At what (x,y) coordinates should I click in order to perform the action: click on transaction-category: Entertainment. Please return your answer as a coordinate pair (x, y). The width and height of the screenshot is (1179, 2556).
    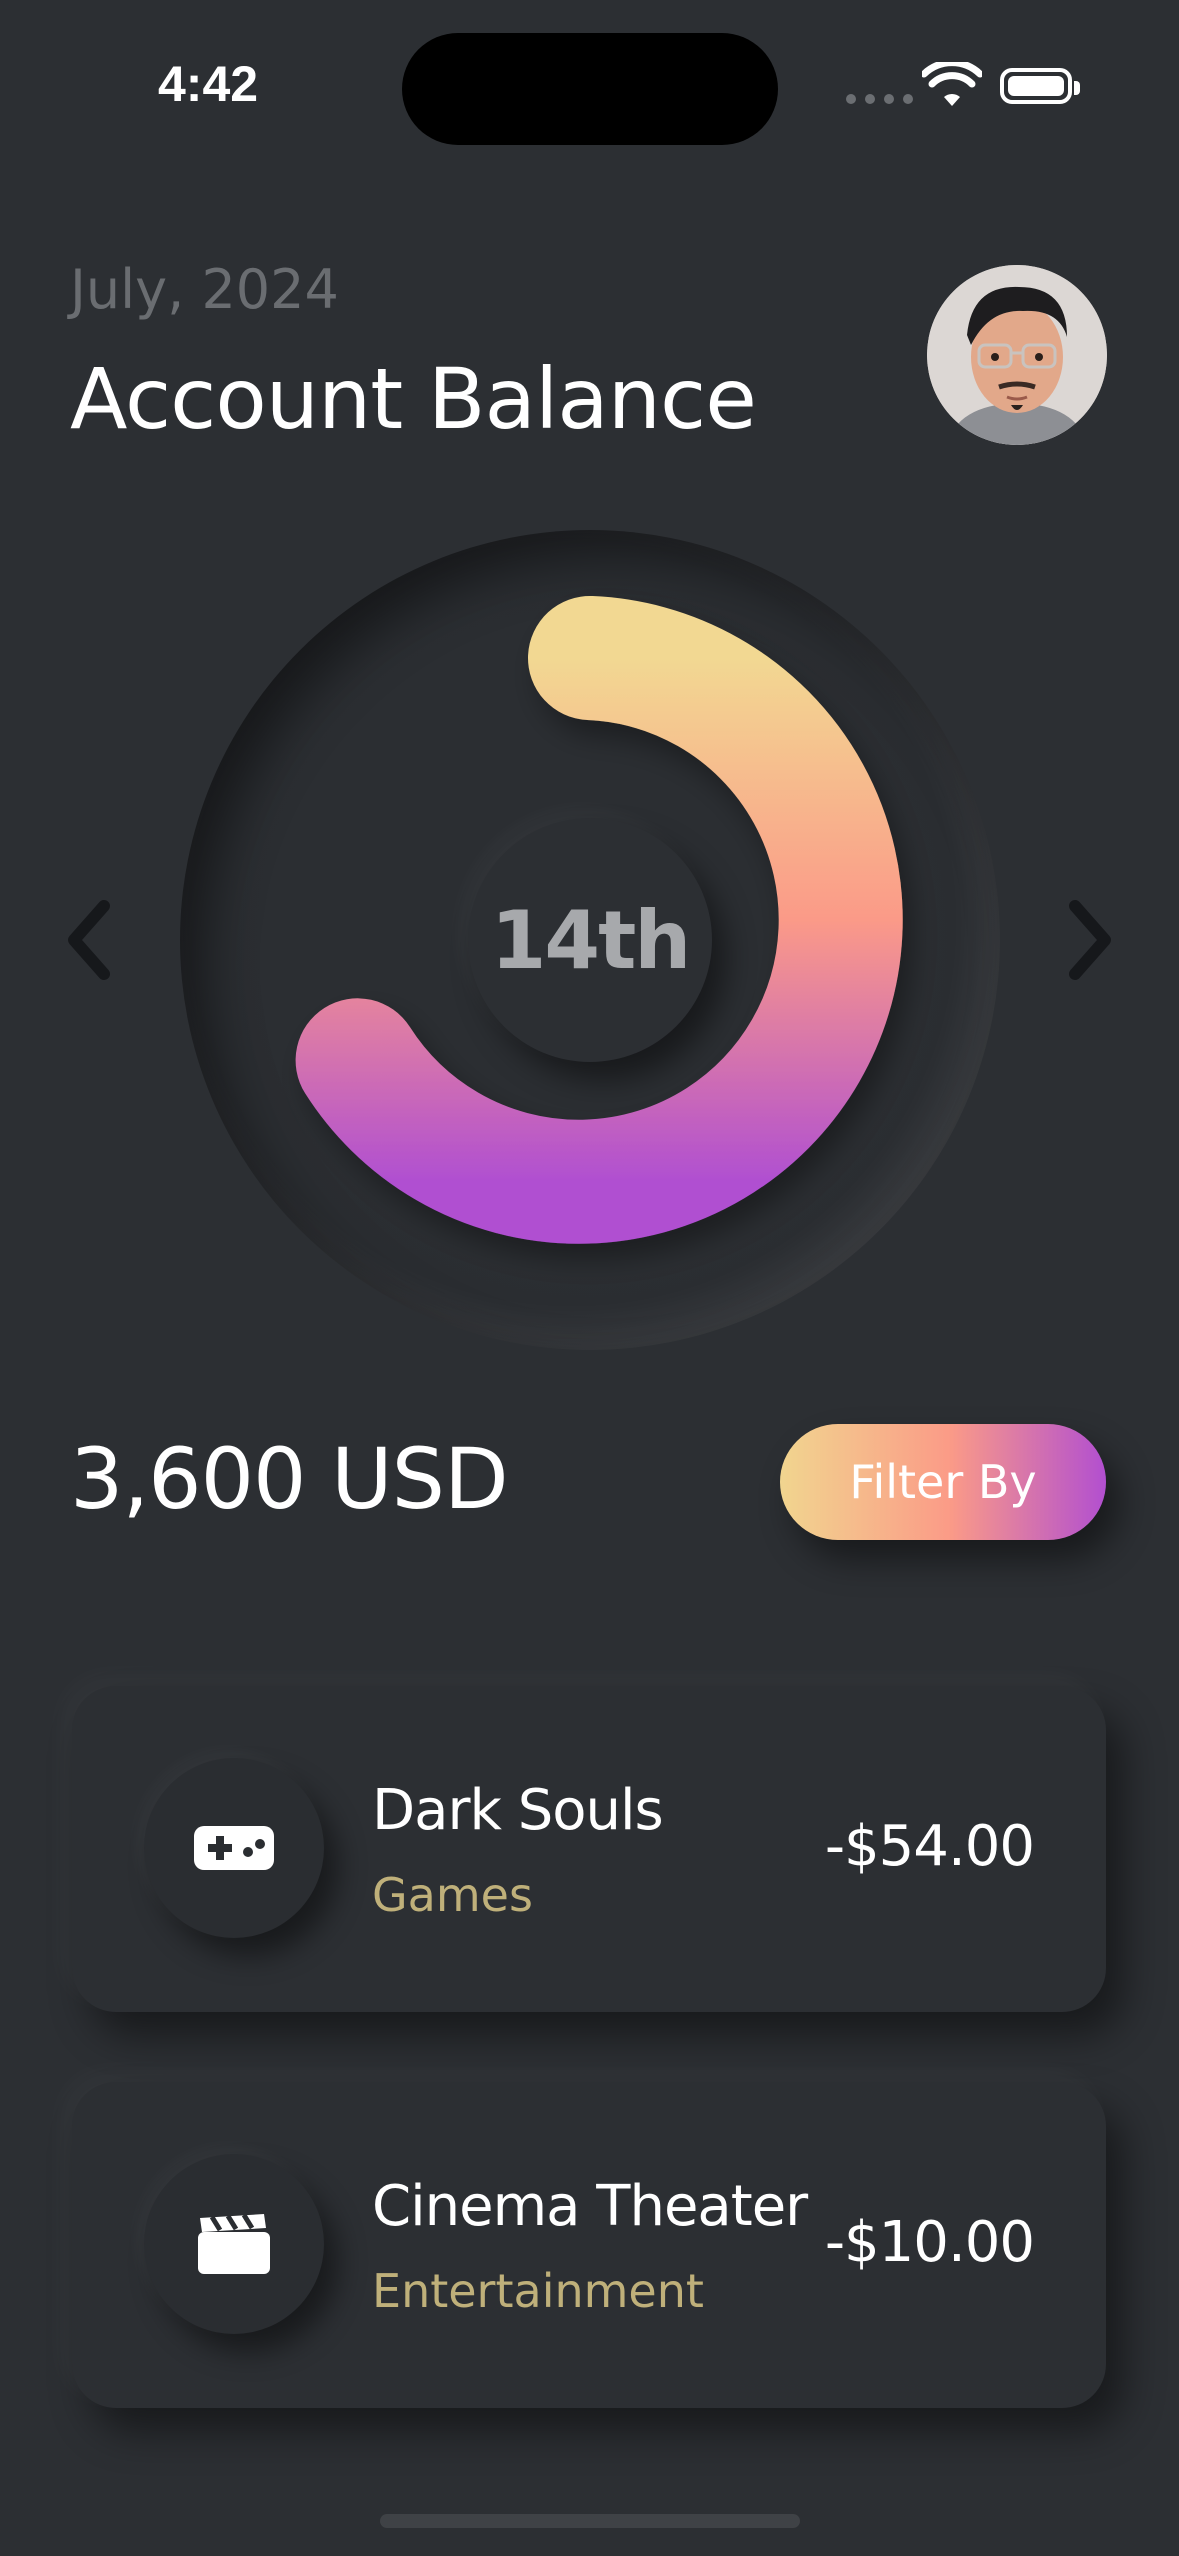
    Looking at the image, I should click on (538, 2291).